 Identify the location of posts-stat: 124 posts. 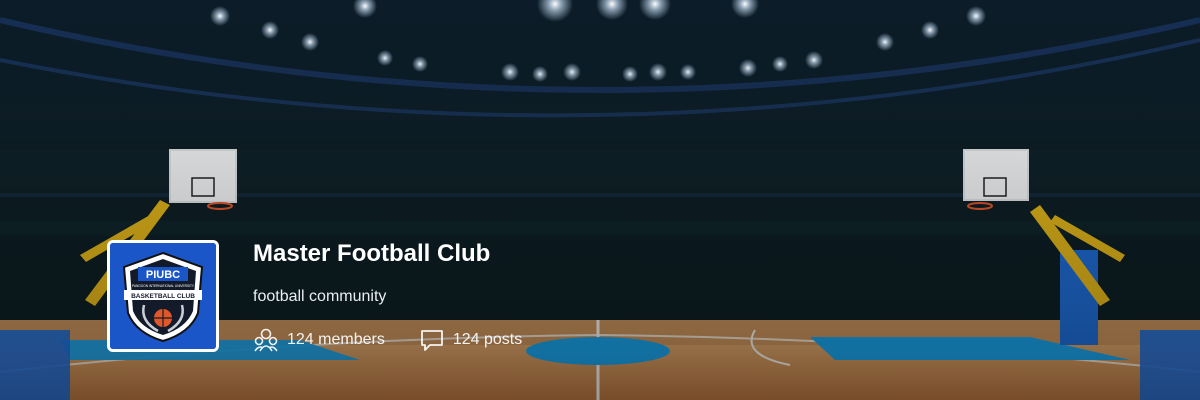
(470, 340).